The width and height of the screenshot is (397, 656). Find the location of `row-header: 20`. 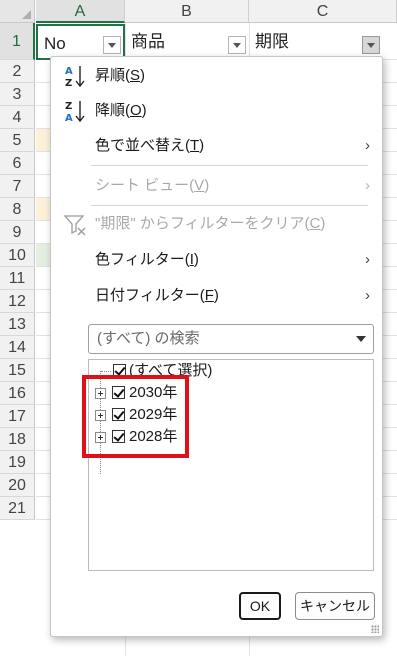

row-header: 20 is located at coordinates (17, 485).